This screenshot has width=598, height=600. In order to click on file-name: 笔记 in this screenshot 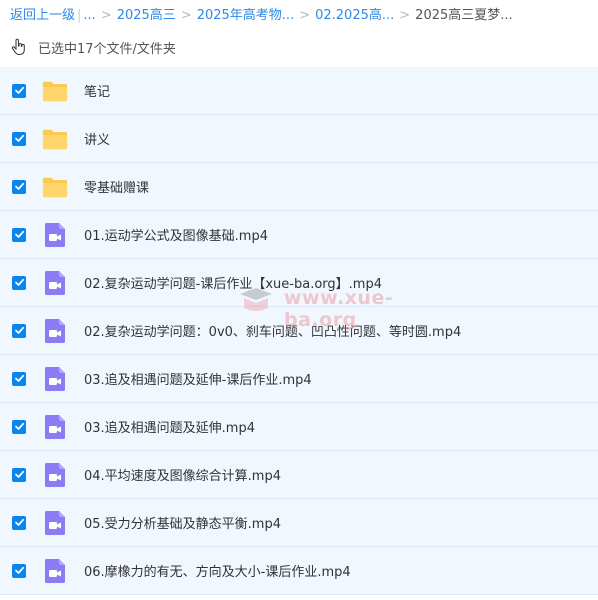, I will do `click(97, 90)`.